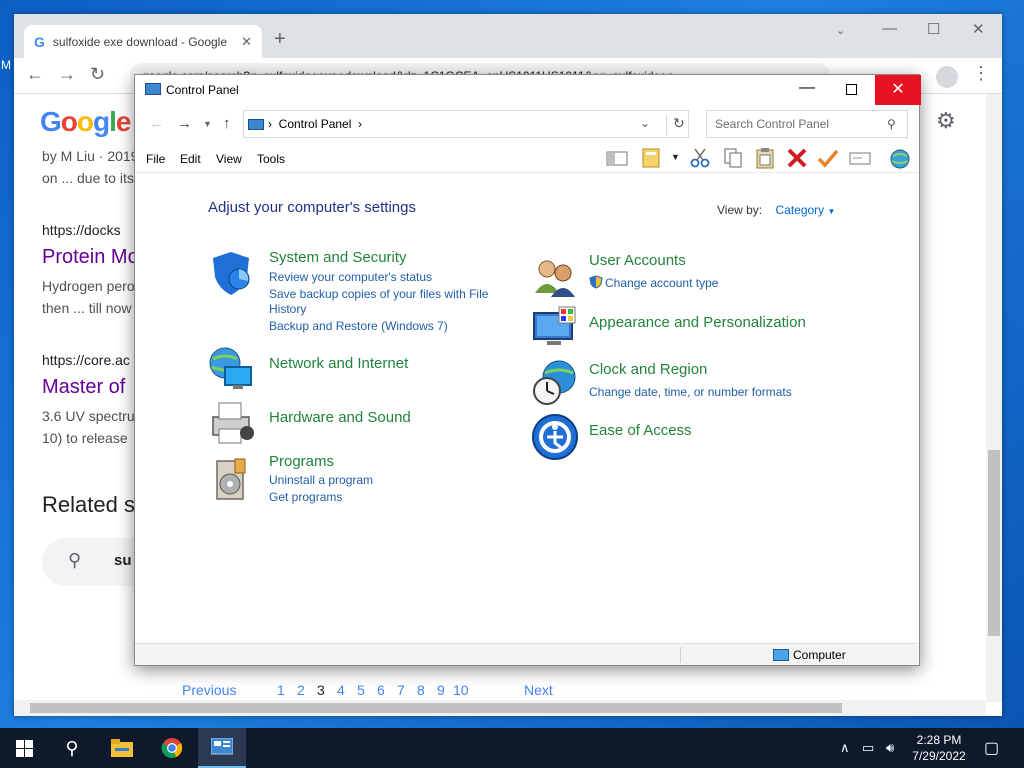 This screenshot has width=1024, height=768. What do you see at coordinates (617, 158) in the screenshot?
I see `layout-pane-icon` at bounding box center [617, 158].